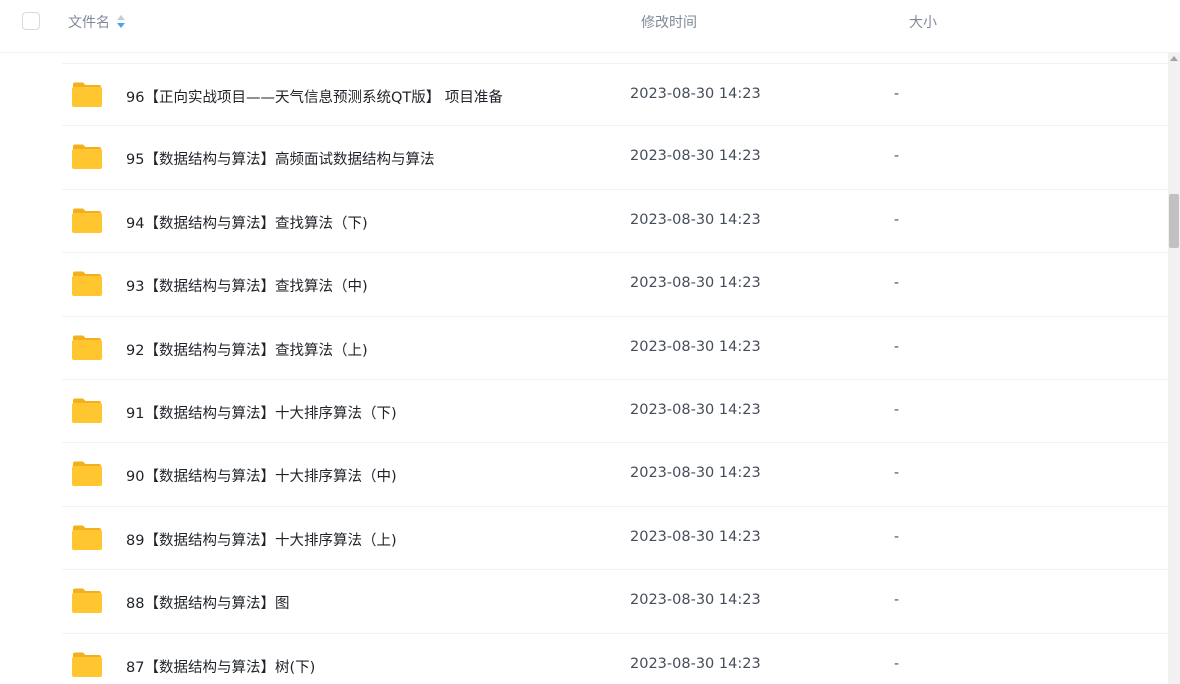 The height and width of the screenshot is (684, 1180). Describe the element at coordinates (31, 21) in the screenshot. I see `select-all-checkbox` at that location.